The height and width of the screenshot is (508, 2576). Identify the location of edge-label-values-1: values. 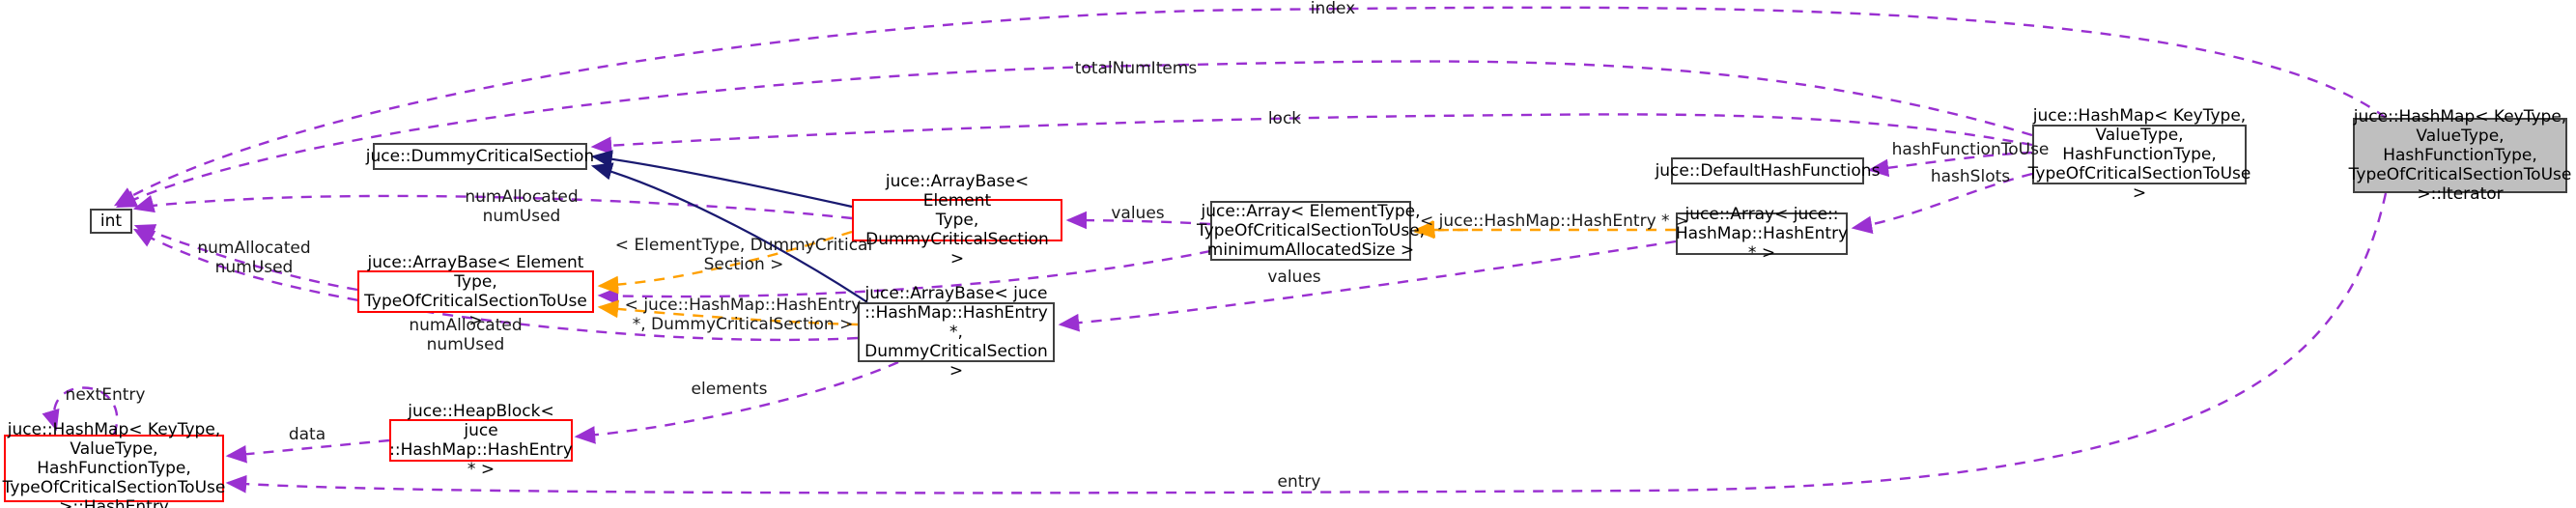
(1138, 213).